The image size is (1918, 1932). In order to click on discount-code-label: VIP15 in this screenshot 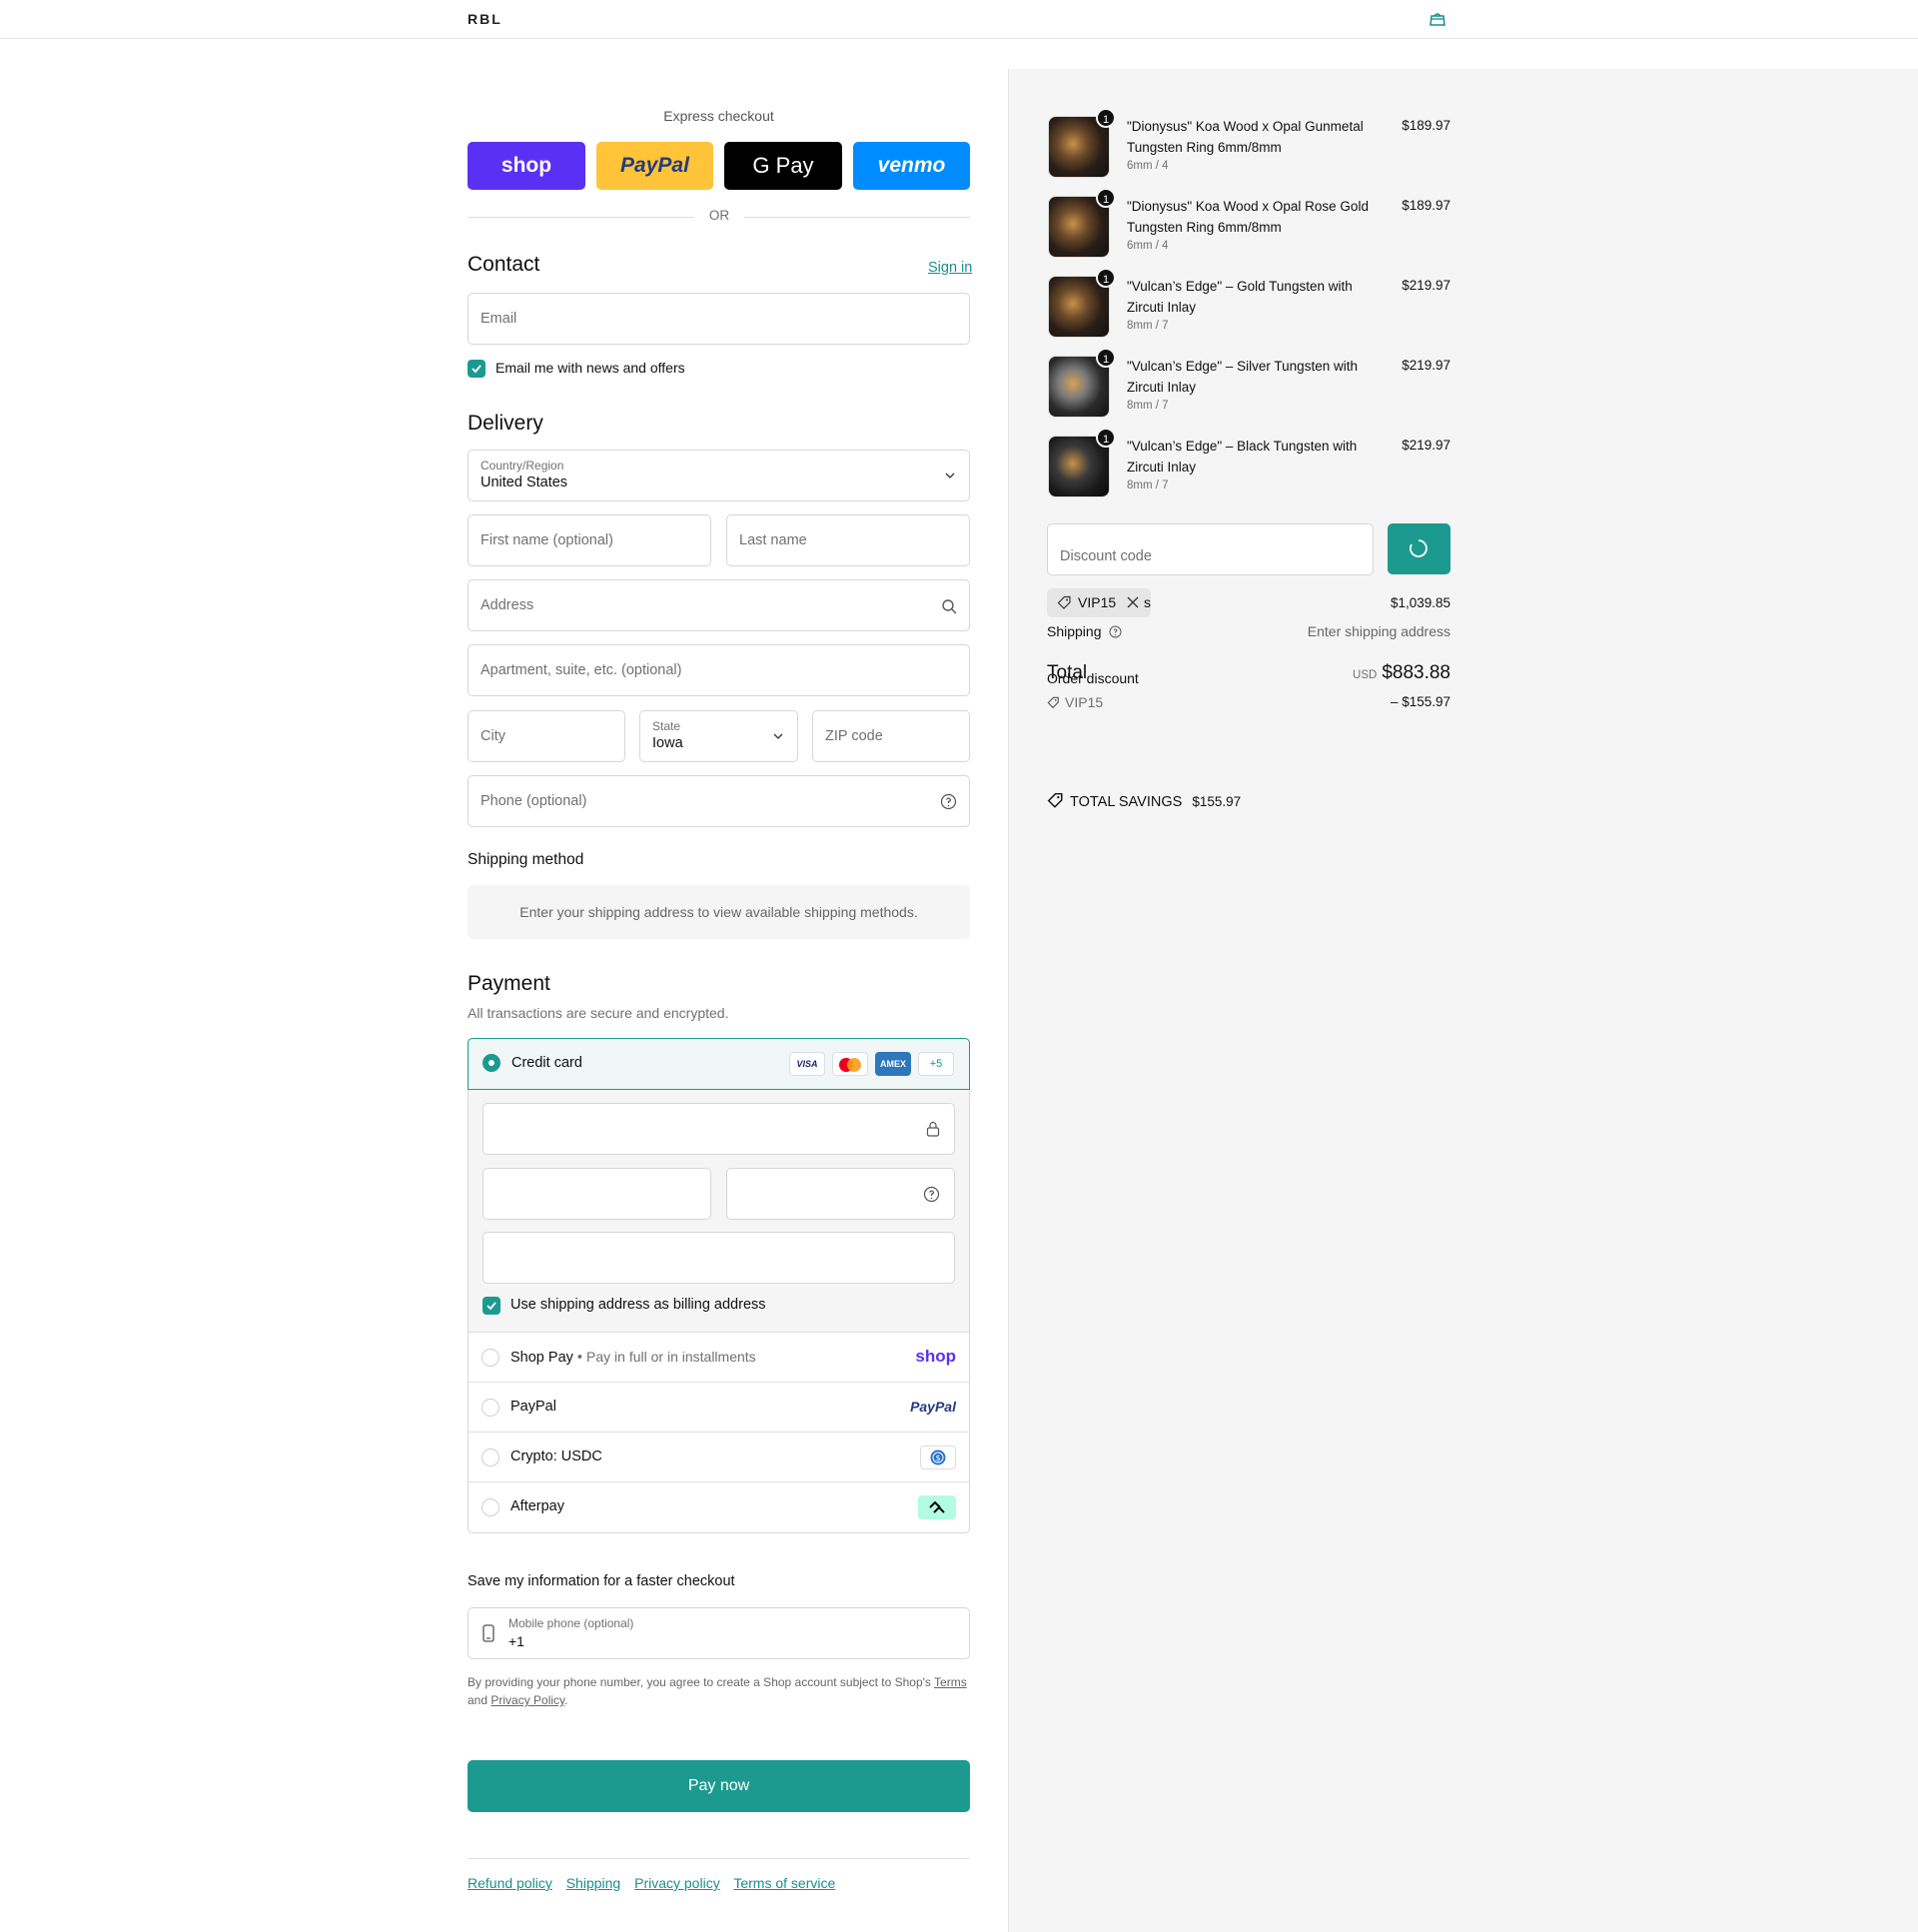, I will do `click(1084, 702)`.